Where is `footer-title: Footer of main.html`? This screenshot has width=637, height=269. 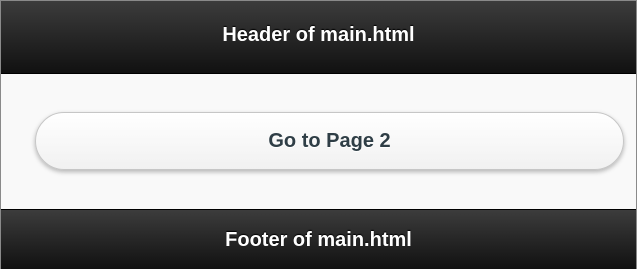 footer-title: Footer of main.html is located at coordinates (318, 240).